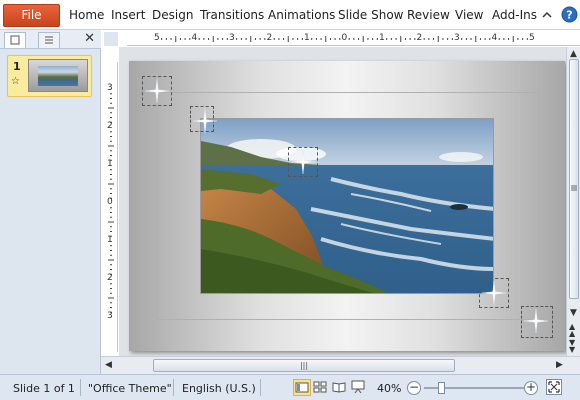  What do you see at coordinates (304, 365) in the screenshot?
I see `horizontal-scroll-thumb: |||` at bounding box center [304, 365].